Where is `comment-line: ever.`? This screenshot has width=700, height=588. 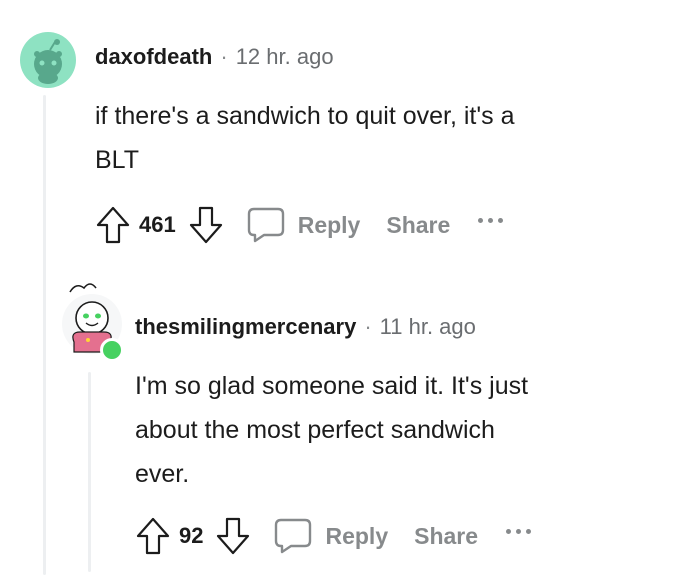 comment-line: ever. is located at coordinates (162, 474).